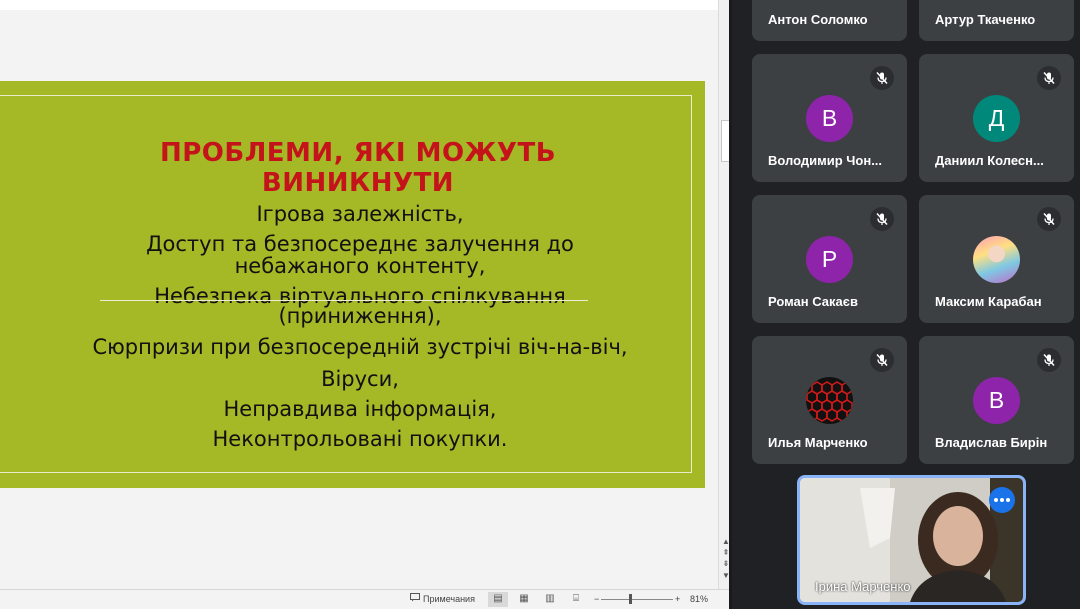 The width and height of the screenshot is (1080, 609). I want to click on slideshow-icon: ⌸, so click(576, 599).